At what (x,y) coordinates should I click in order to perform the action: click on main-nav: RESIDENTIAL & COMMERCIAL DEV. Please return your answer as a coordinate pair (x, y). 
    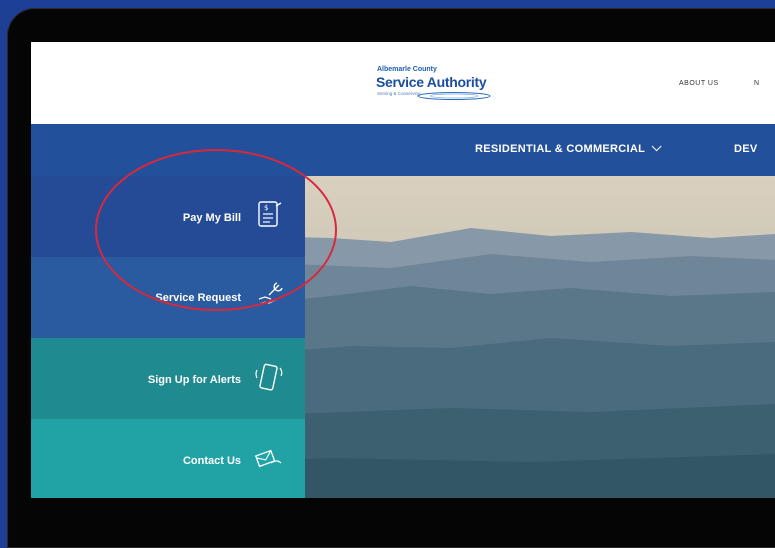
    Looking at the image, I should click on (403, 150).